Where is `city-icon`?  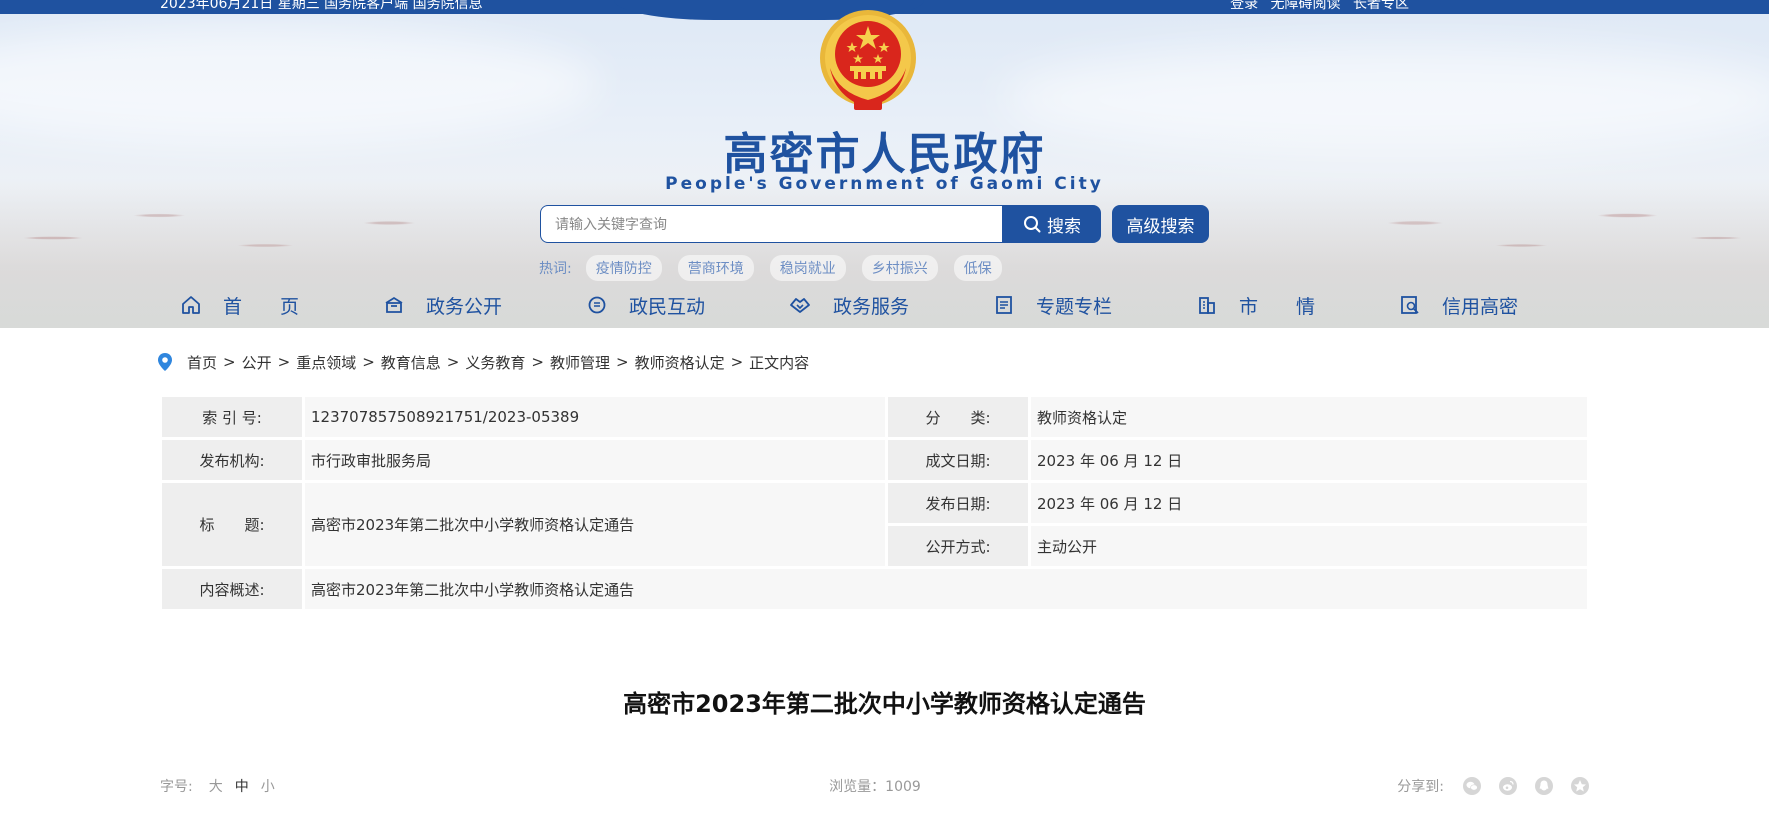
city-icon is located at coordinates (1207, 305).